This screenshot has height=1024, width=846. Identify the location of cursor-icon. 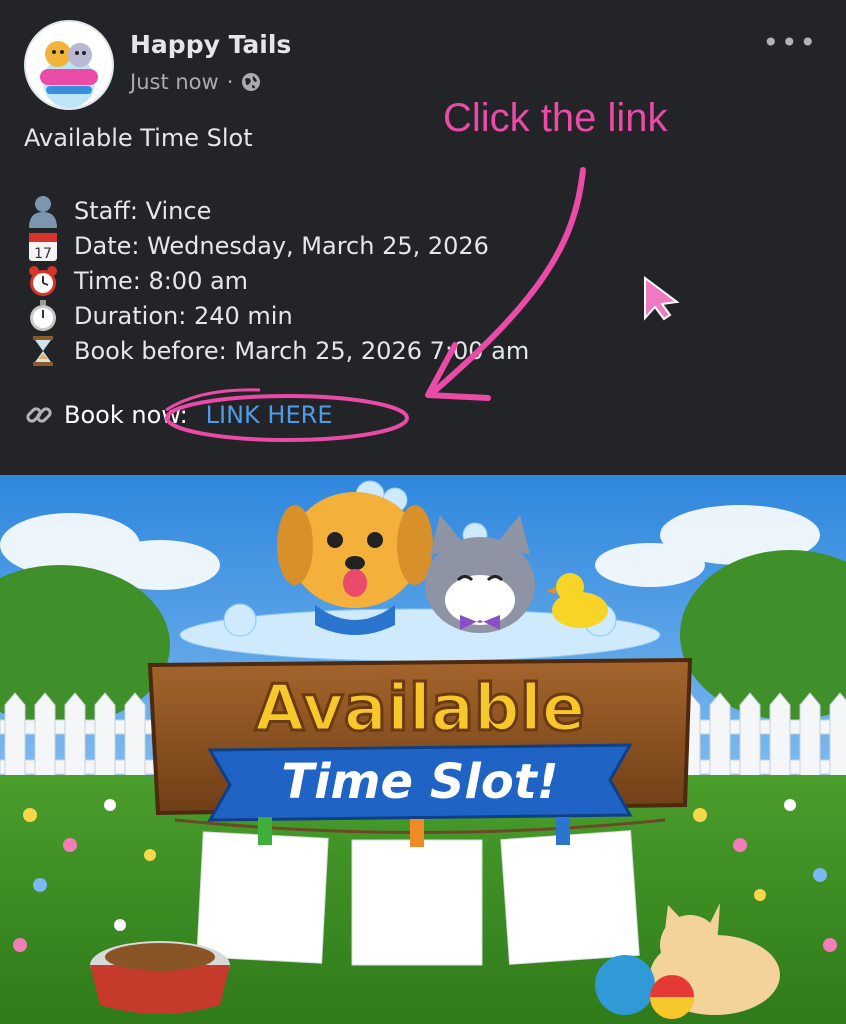
(662, 298).